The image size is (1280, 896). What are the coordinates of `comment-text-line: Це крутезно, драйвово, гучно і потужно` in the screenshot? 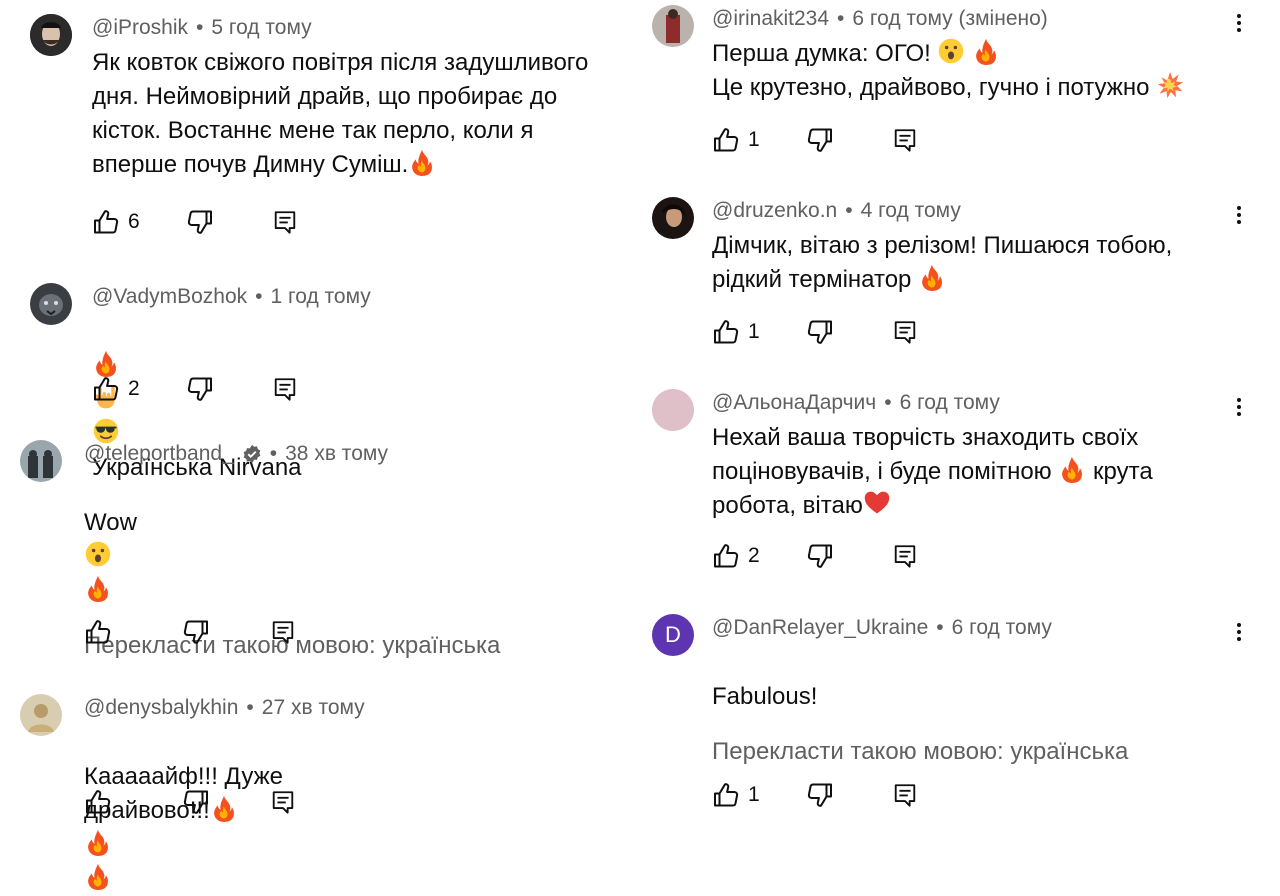 It's located at (931, 87).